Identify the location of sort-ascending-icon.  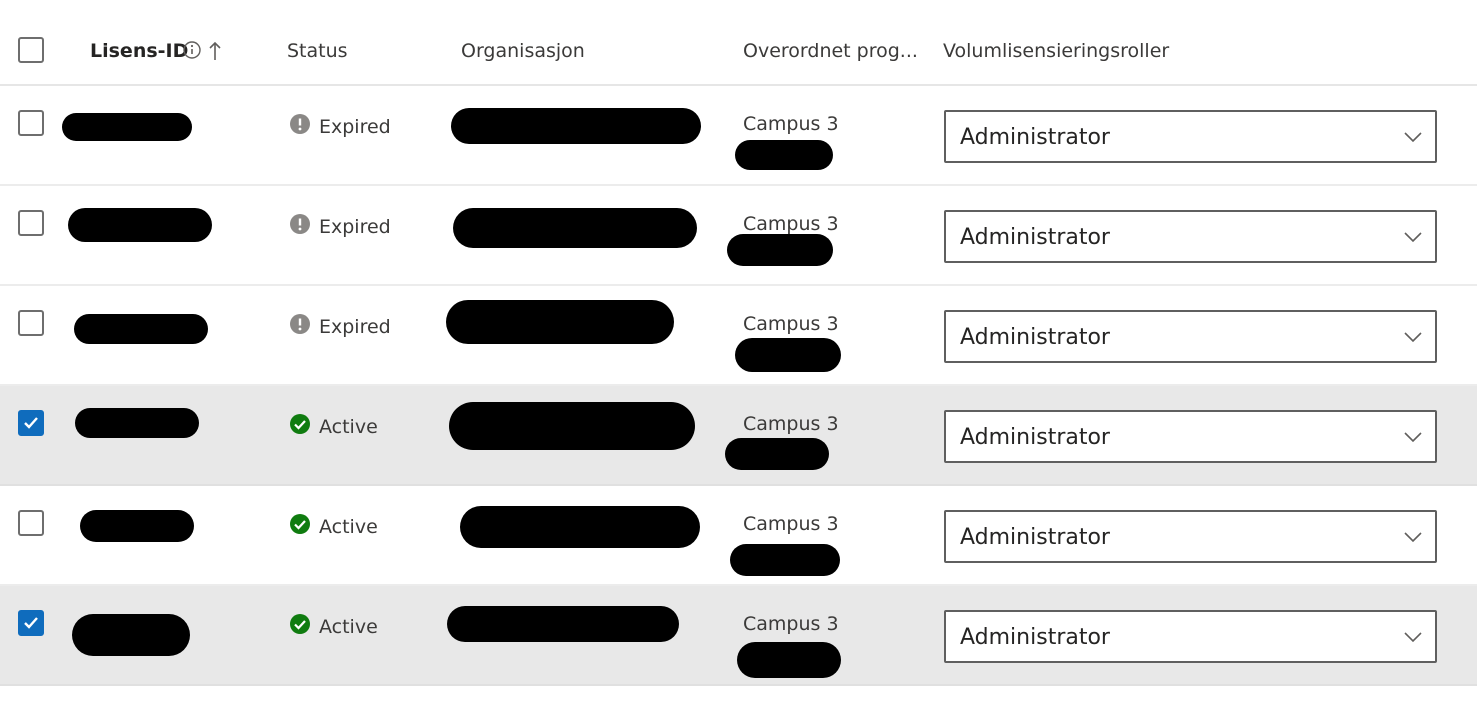
(215, 53).